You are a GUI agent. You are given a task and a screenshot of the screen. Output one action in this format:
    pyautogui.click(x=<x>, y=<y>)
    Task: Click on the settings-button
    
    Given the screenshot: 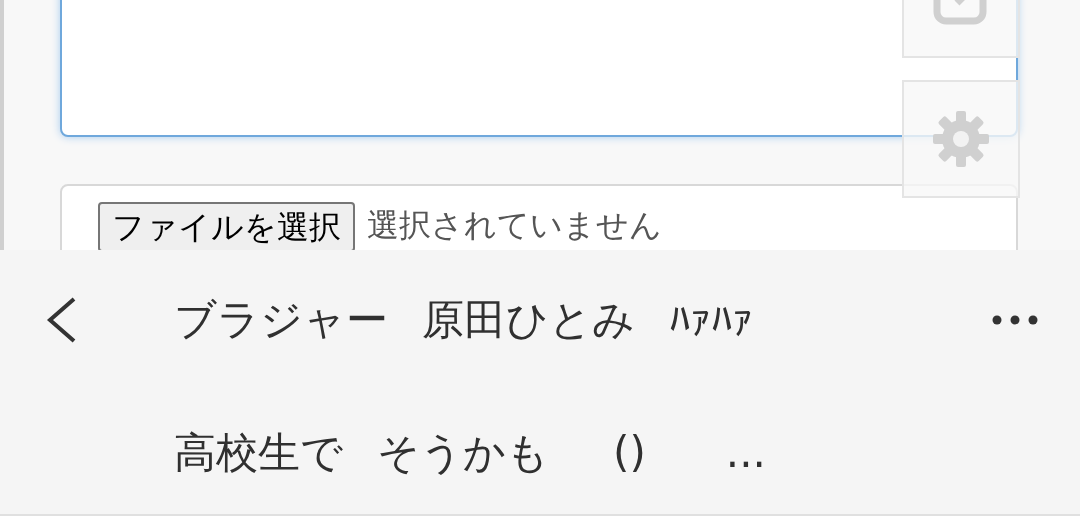 What is the action you would take?
    pyautogui.click(x=961, y=139)
    